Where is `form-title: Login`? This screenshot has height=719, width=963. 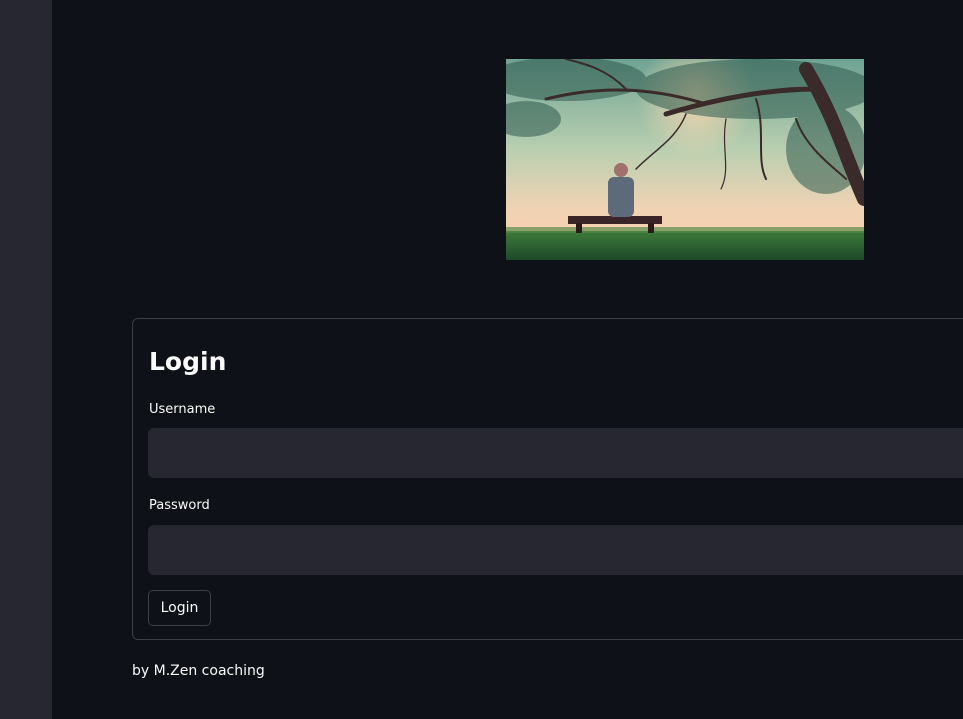
form-title: Login is located at coordinates (188, 361).